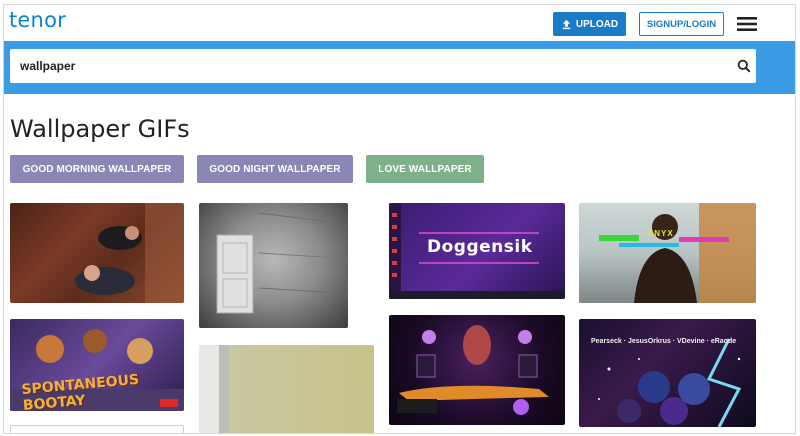 Image resolution: width=800 pixels, height=436 pixels. What do you see at coordinates (97, 169) in the screenshot?
I see `chip-good-morning-wallpaper: GOOD MORNING WALLPAPER` at bounding box center [97, 169].